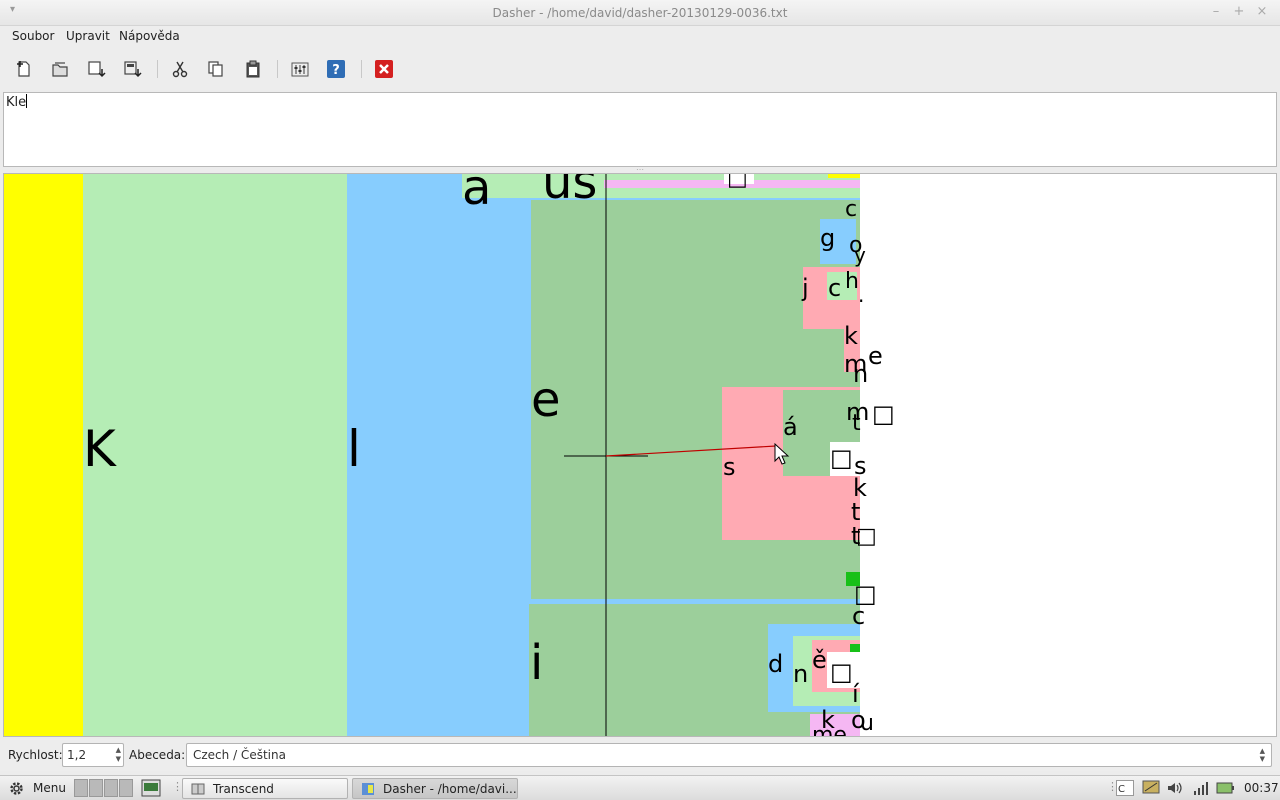 This screenshot has height=800, width=1280. I want to click on help-icon: ?, so click(336, 69).